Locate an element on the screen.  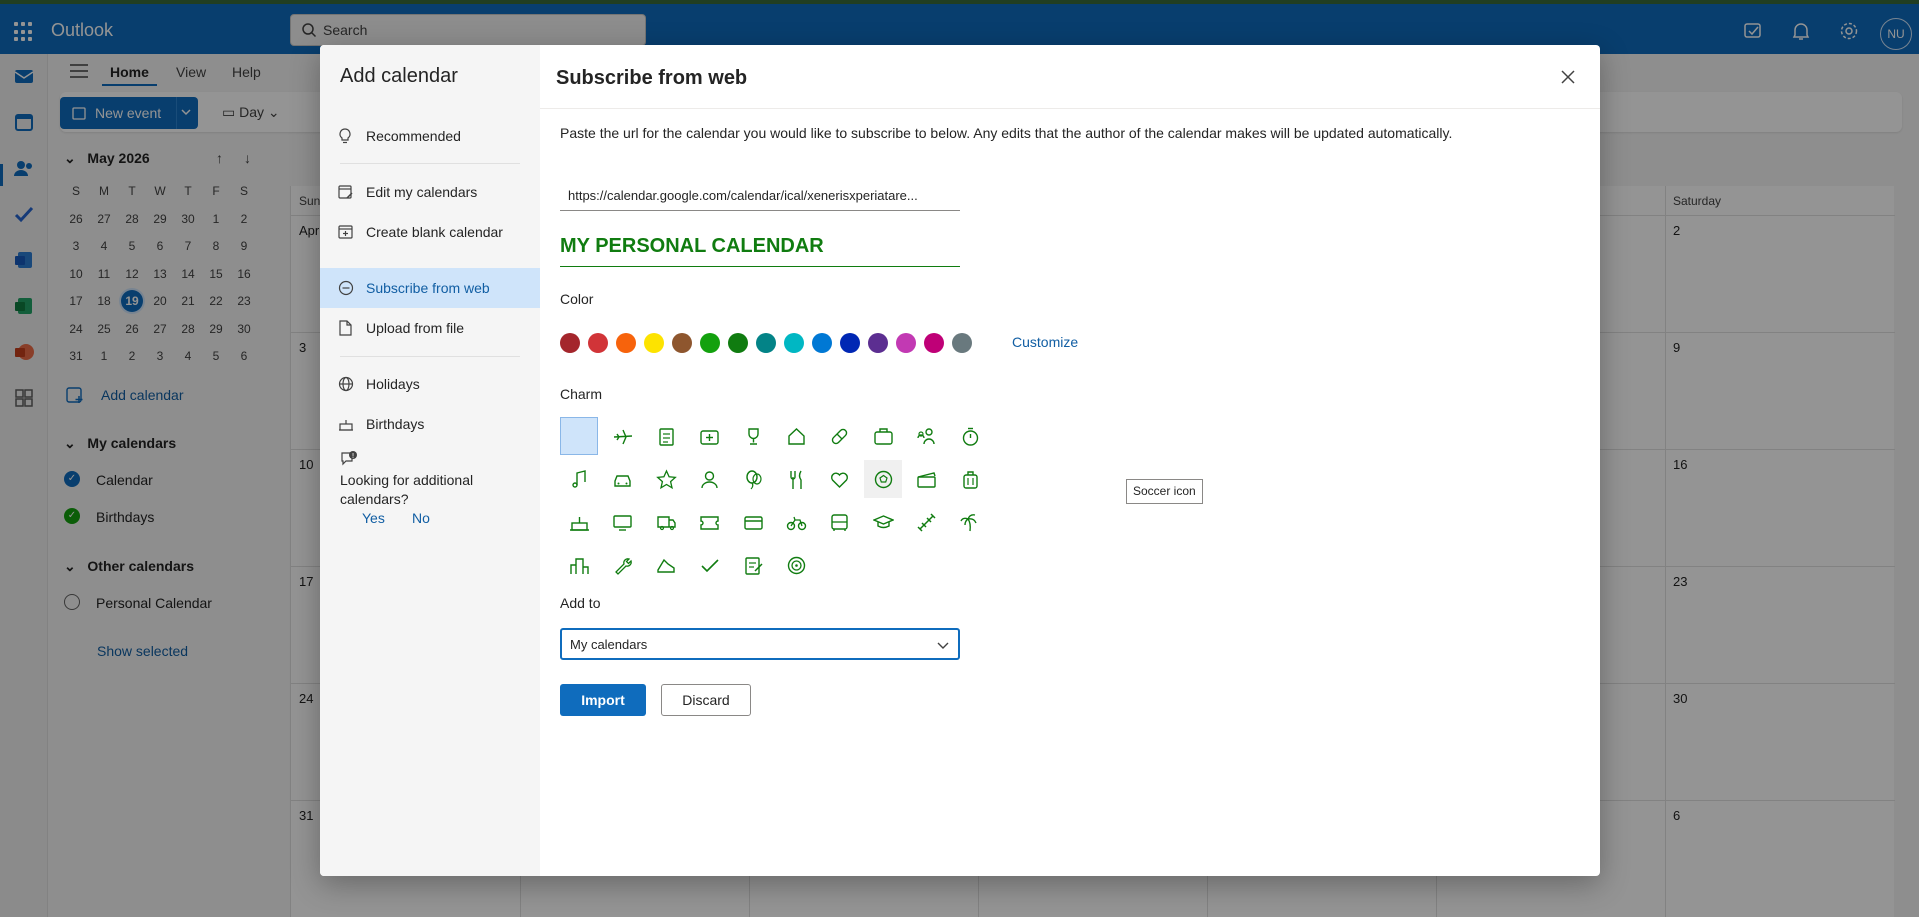
add-to-dropdown: My calendars is located at coordinates (760, 644).